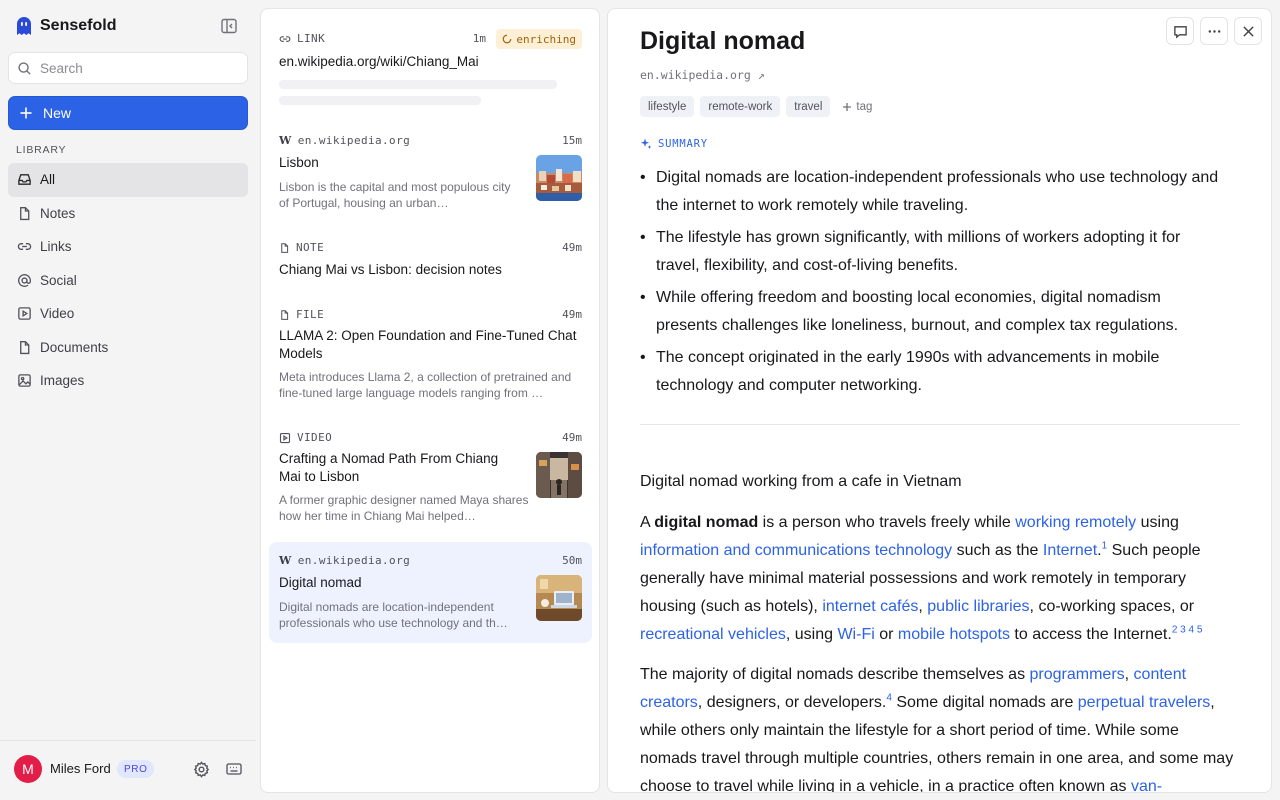 The image size is (1280, 800). I want to click on sidebar-item-label: All, so click(48, 180).